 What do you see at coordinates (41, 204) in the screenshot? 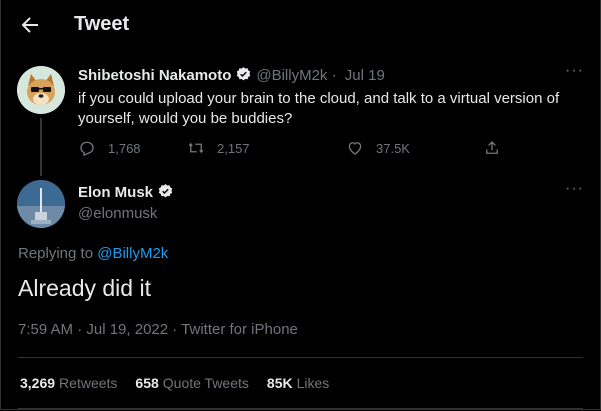
I see `avatar-elonmusk` at bounding box center [41, 204].